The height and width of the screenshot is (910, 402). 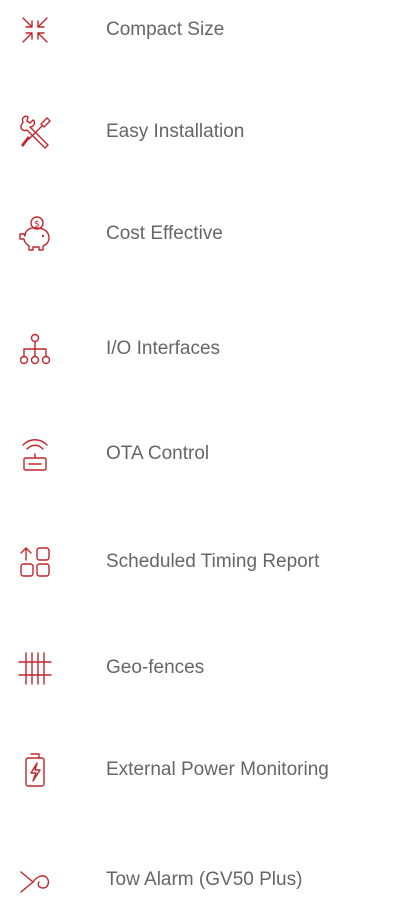 What do you see at coordinates (35, 349) in the screenshot?
I see `network-tree-icon` at bounding box center [35, 349].